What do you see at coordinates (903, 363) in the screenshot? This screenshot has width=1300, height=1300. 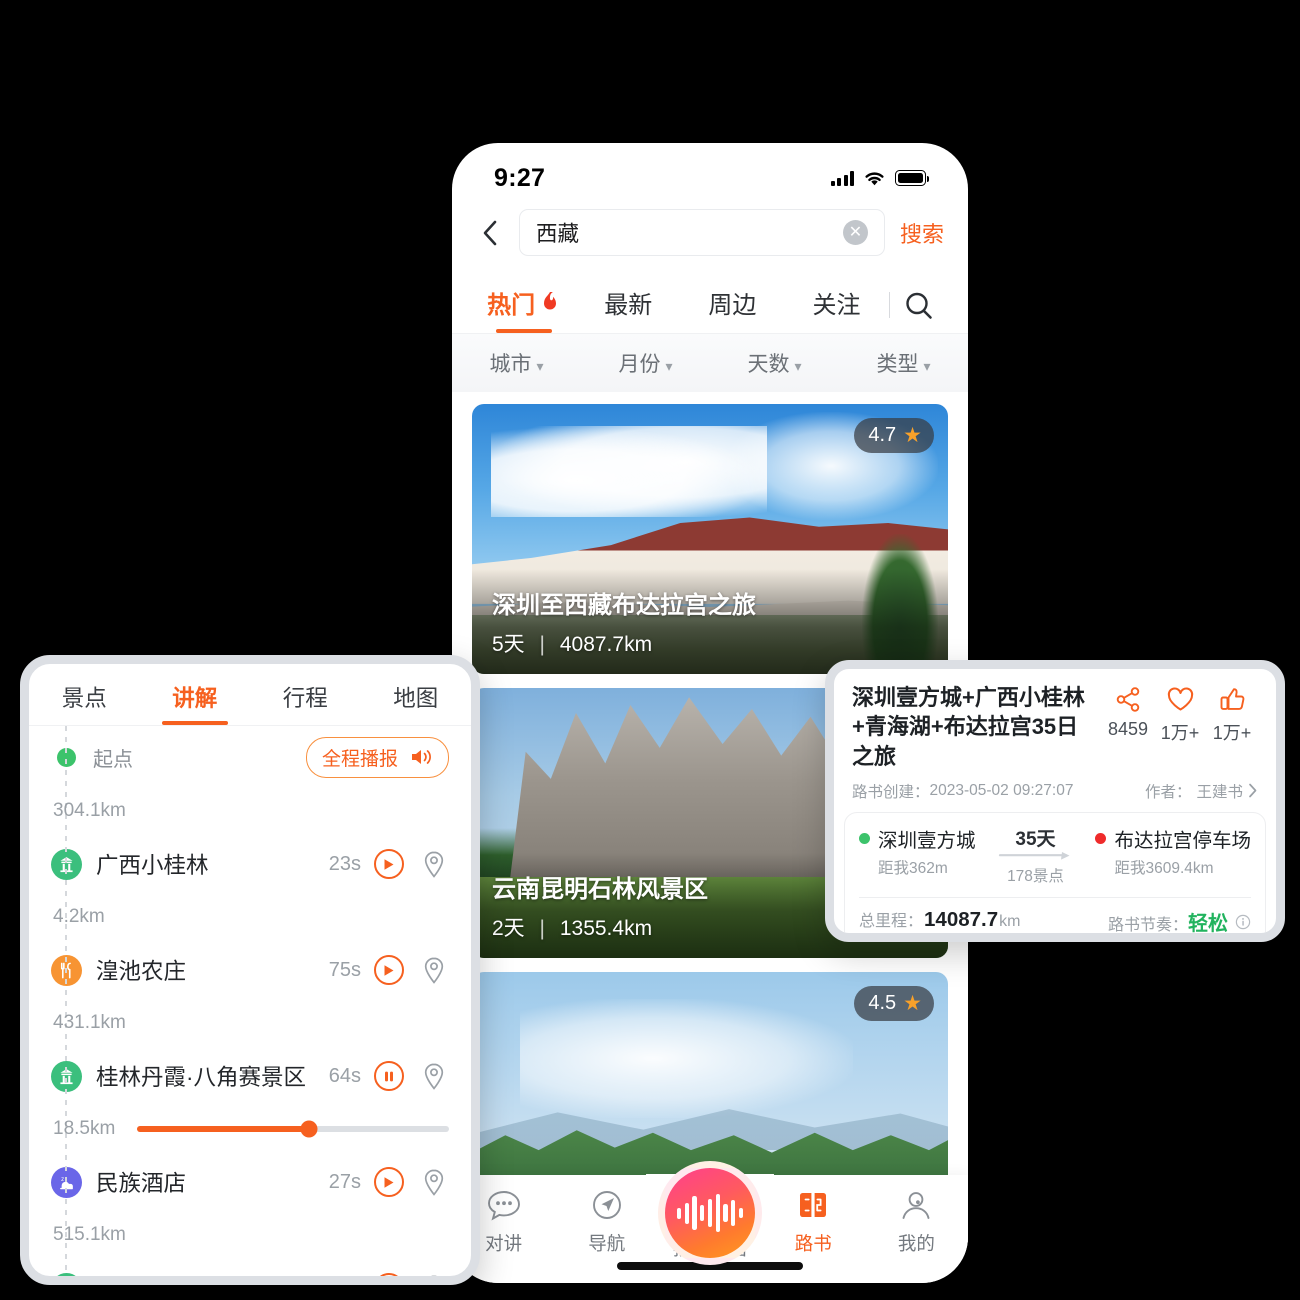 I see `filter-type: 类型 ▾` at bounding box center [903, 363].